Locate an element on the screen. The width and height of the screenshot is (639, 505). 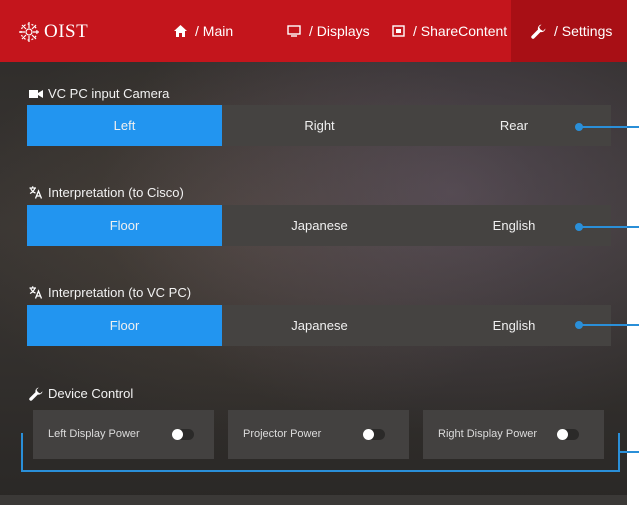
left-display-power-label: Left Display Power is located at coordinates (94, 434).